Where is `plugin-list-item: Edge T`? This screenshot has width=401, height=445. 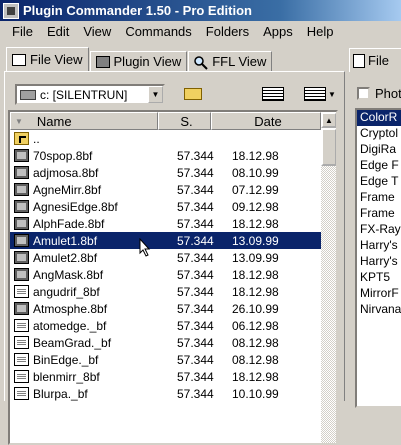
plugin-list-item: Edge T is located at coordinates (379, 182).